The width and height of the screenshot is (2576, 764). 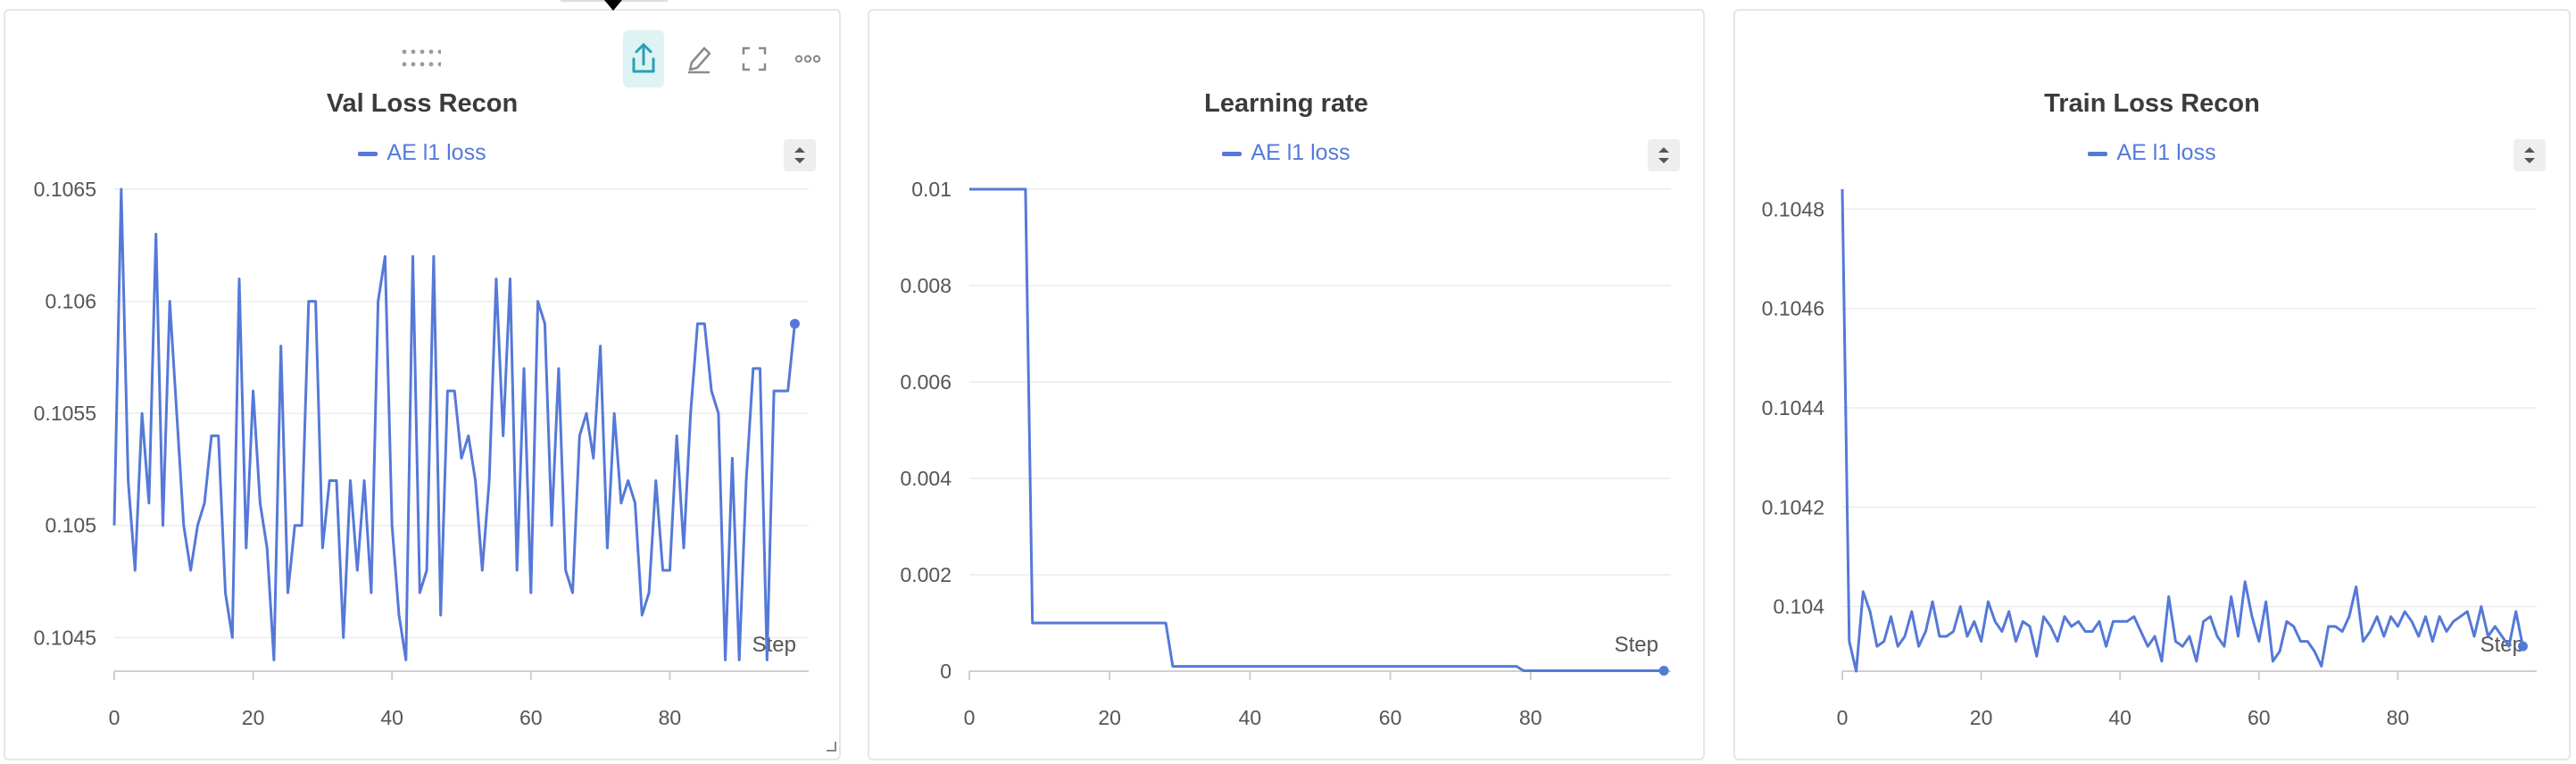 I want to click on y-tick-label: 0.104, so click(x=1799, y=607).